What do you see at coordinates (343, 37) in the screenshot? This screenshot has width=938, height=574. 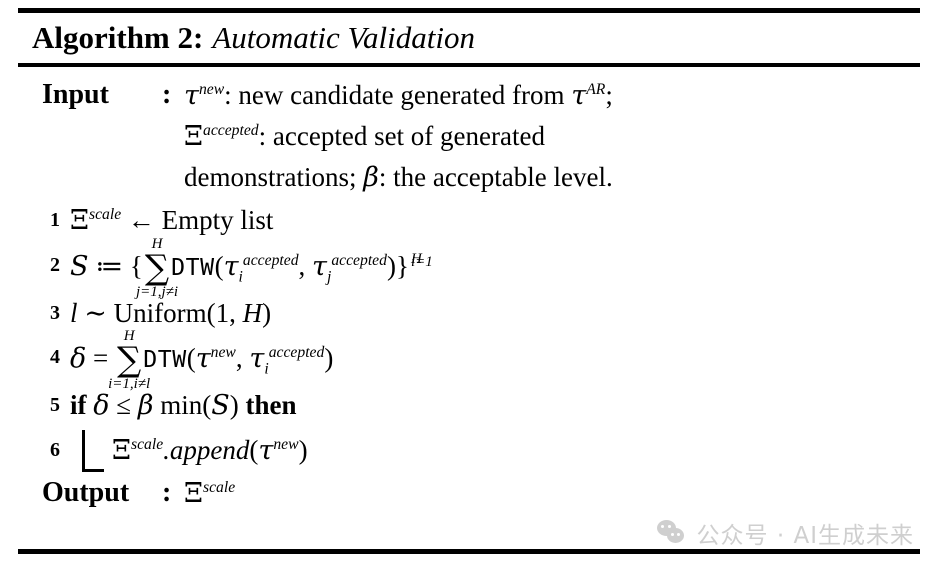 I see `algorithm-name: Automatic Validation` at bounding box center [343, 37].